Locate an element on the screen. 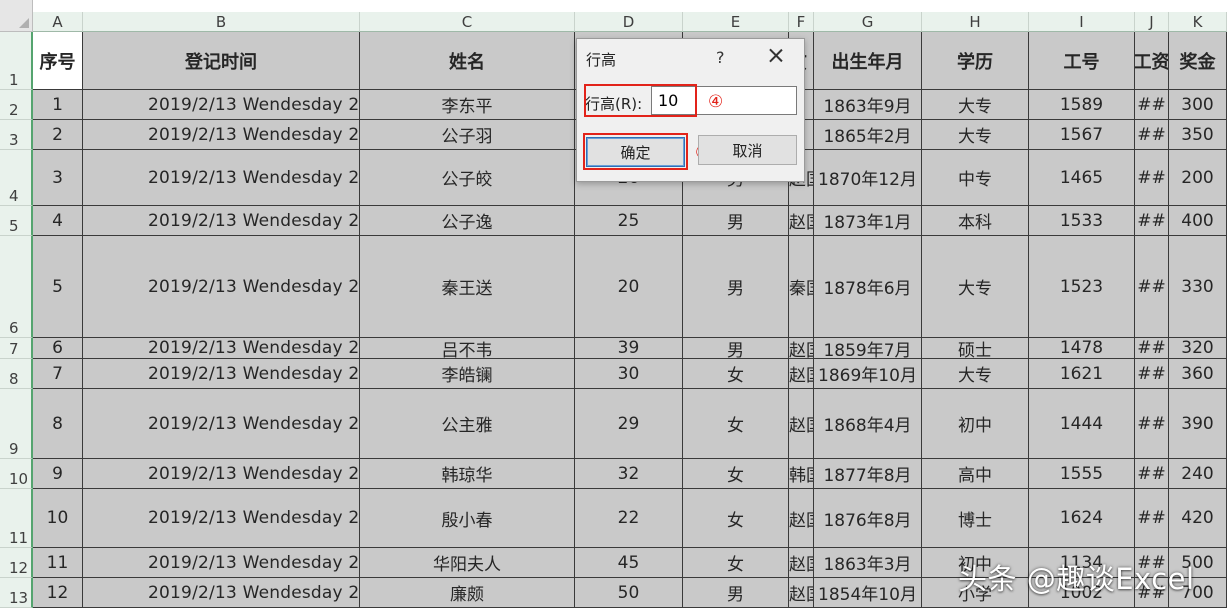 Image resolution: width=1227 pixels, height=612 pixels. header-cell: 学历 is located at coordinates (975, 61).